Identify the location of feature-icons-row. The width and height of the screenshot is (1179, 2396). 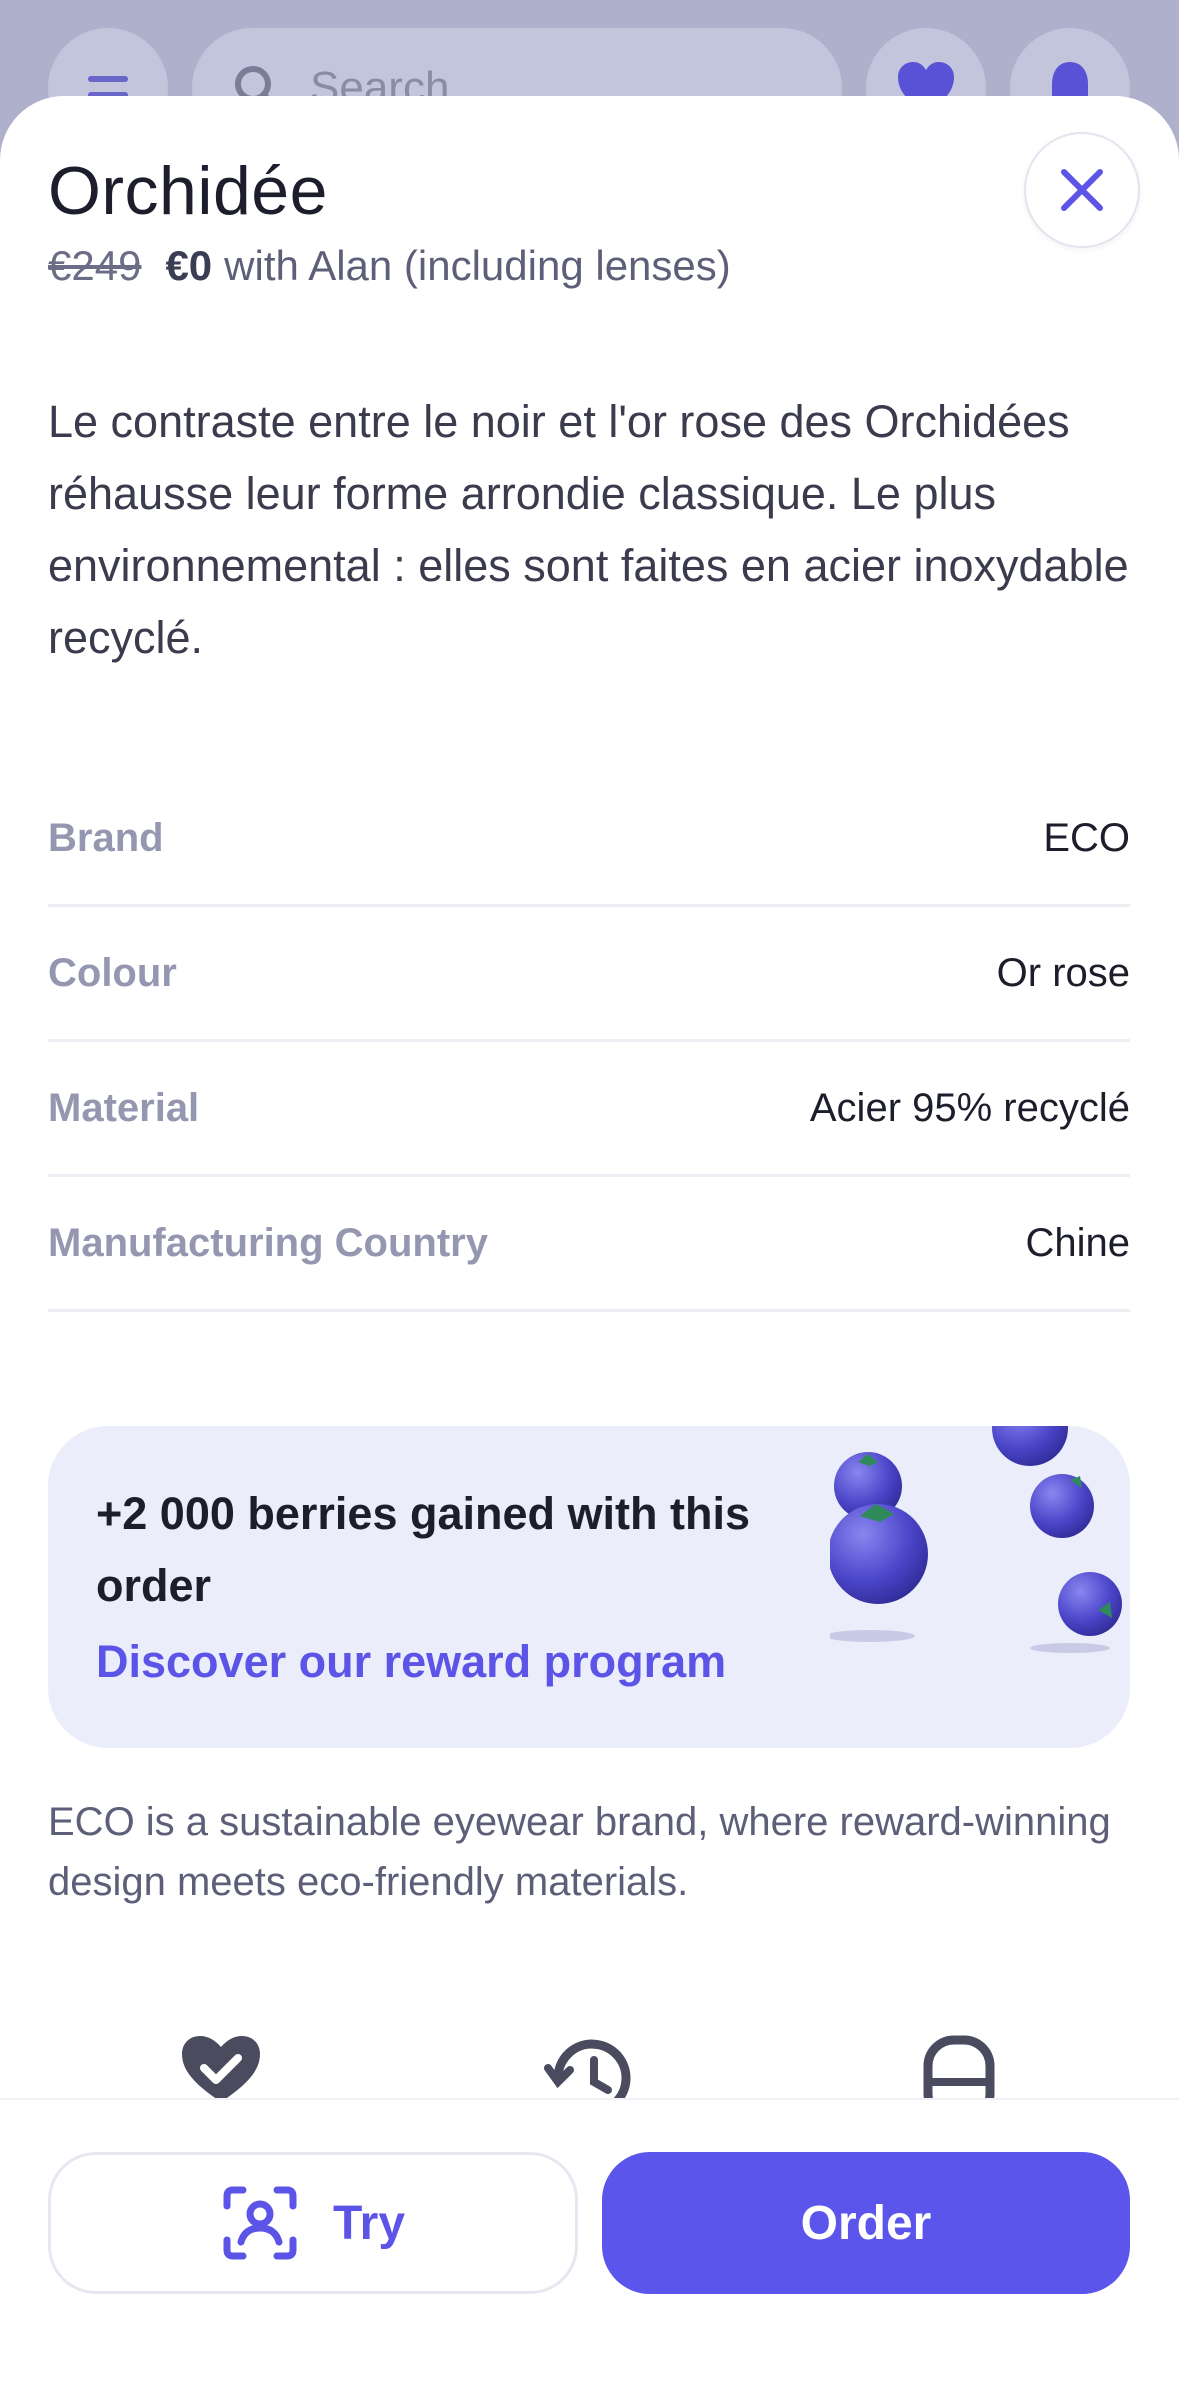
(589, 2067).